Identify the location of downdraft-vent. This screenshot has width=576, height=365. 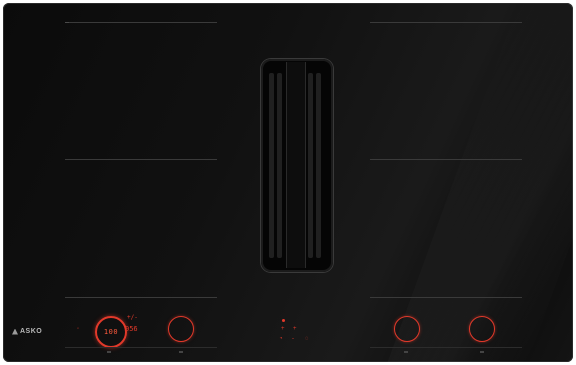
(297, 165).